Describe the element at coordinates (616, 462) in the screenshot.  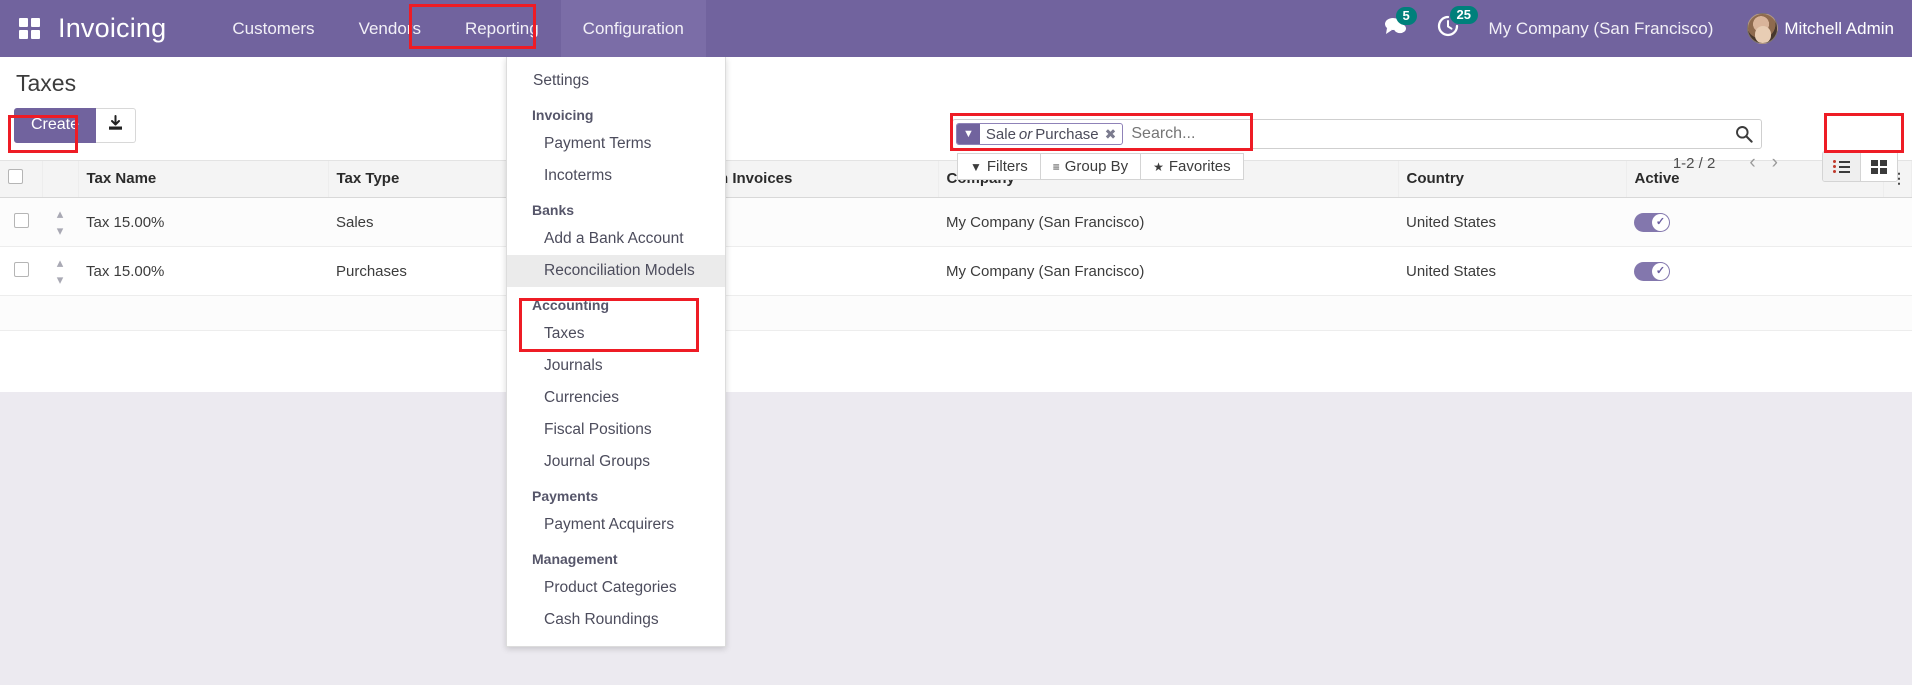
I see `dropdown-item-journal-groups: Journal Groups` at that location.